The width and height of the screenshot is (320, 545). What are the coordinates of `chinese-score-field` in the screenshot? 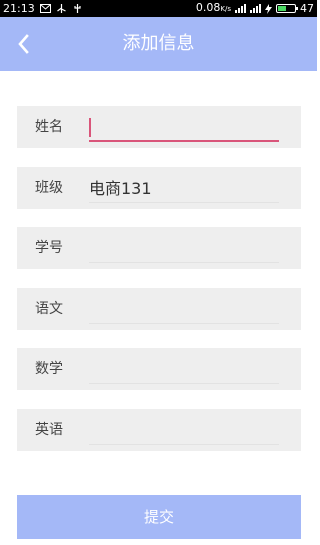 It's located at (184, 309).